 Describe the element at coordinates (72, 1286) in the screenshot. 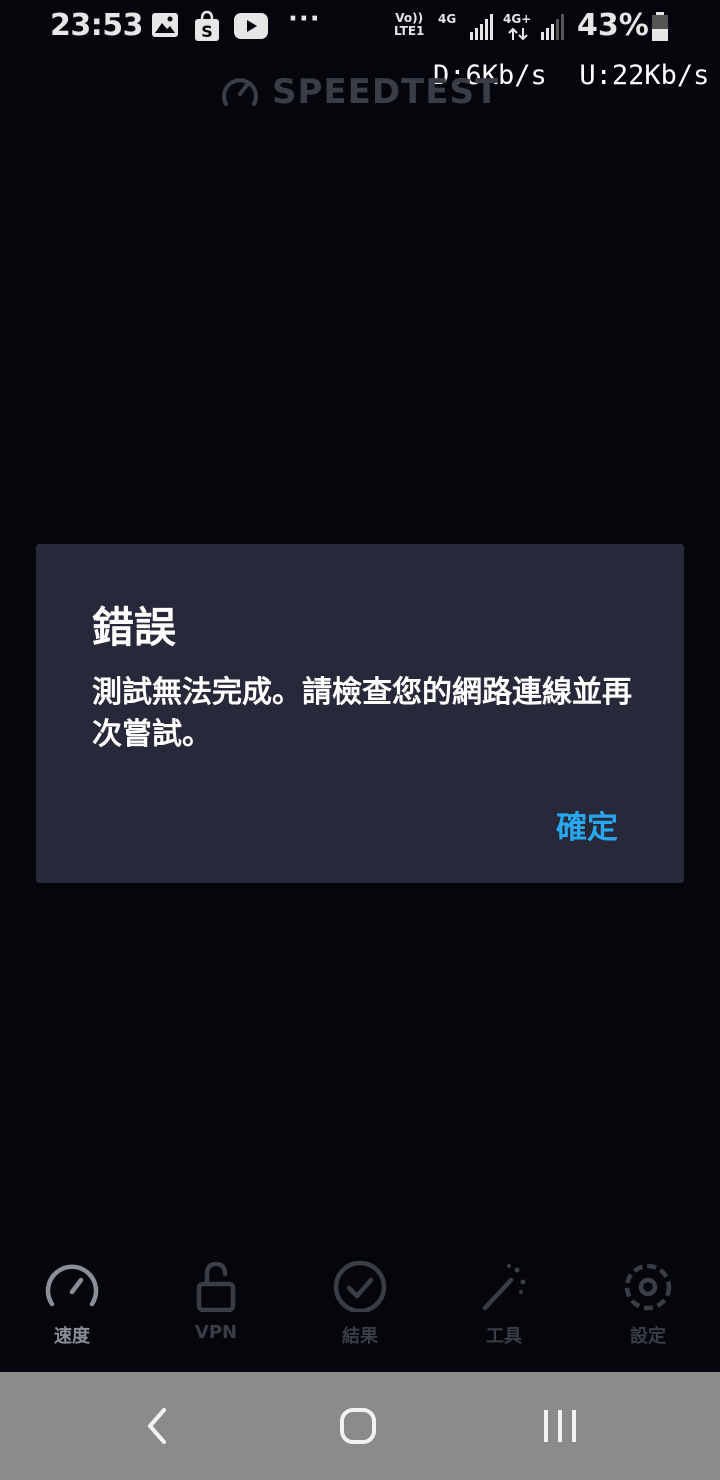

I see `speedometer-icon` at that location.